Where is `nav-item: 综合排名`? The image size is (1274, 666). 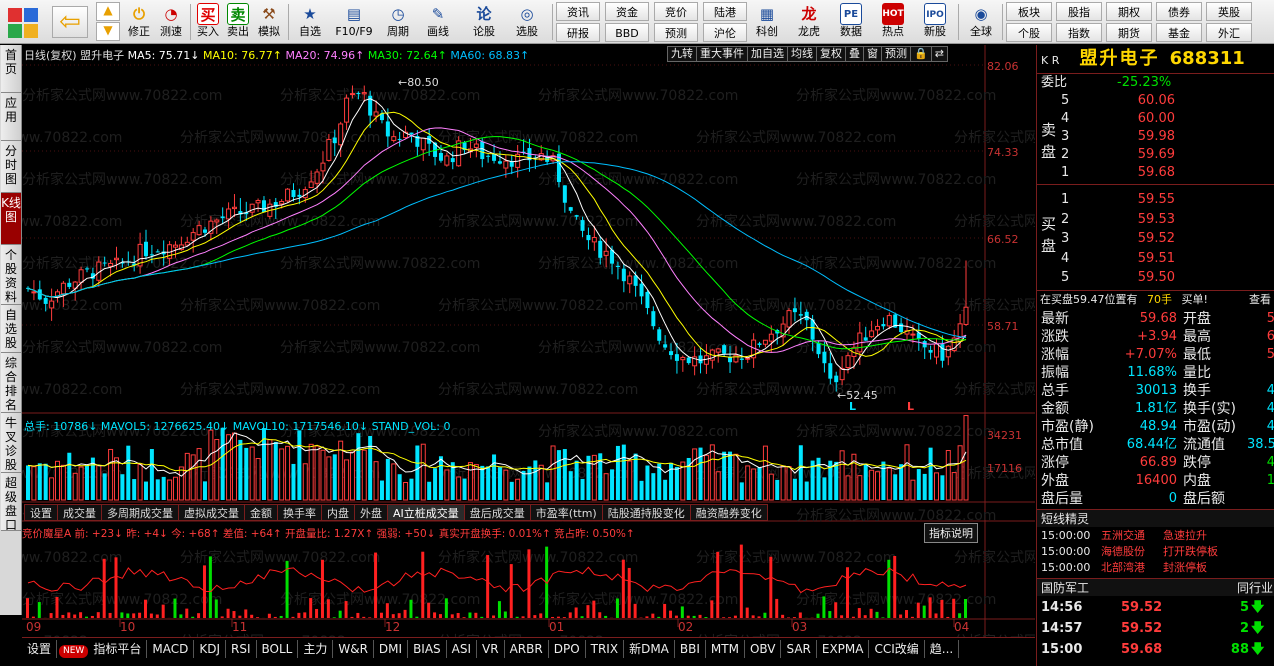
nav-item: 综合排名 is located at coordinates (11, 383).